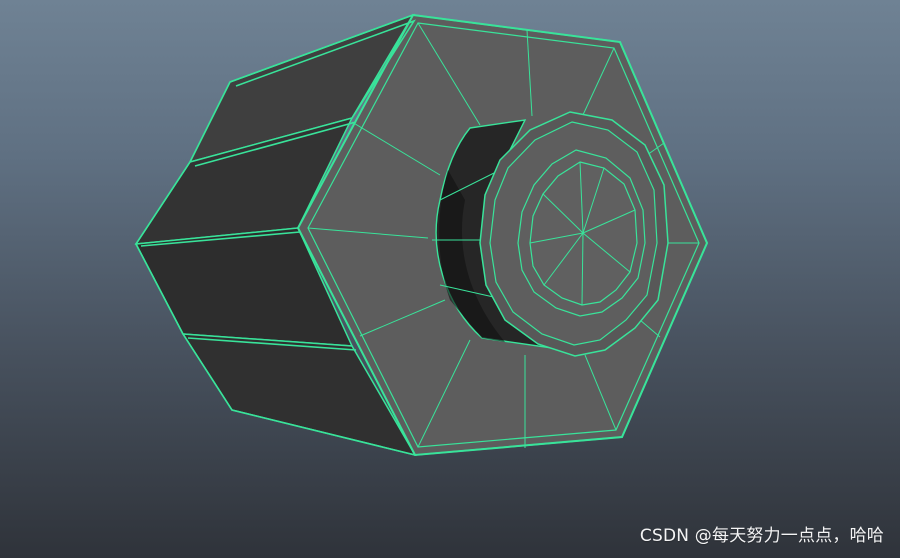  What do you see at coordinates (761, 536) in the screenshot?
I see `watermark-text: CSDN @每天努力一点点，哈哈` at bounding box center [761, 536].